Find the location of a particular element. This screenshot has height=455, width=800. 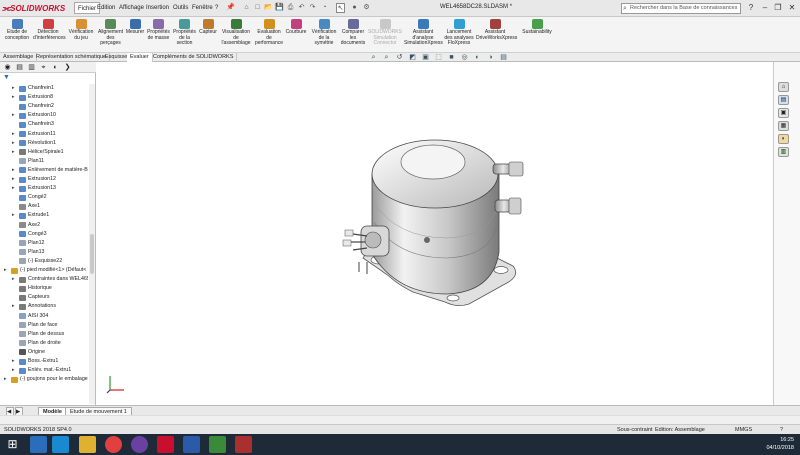

redo-icon: ↷ is located at coordinates (312, 8).